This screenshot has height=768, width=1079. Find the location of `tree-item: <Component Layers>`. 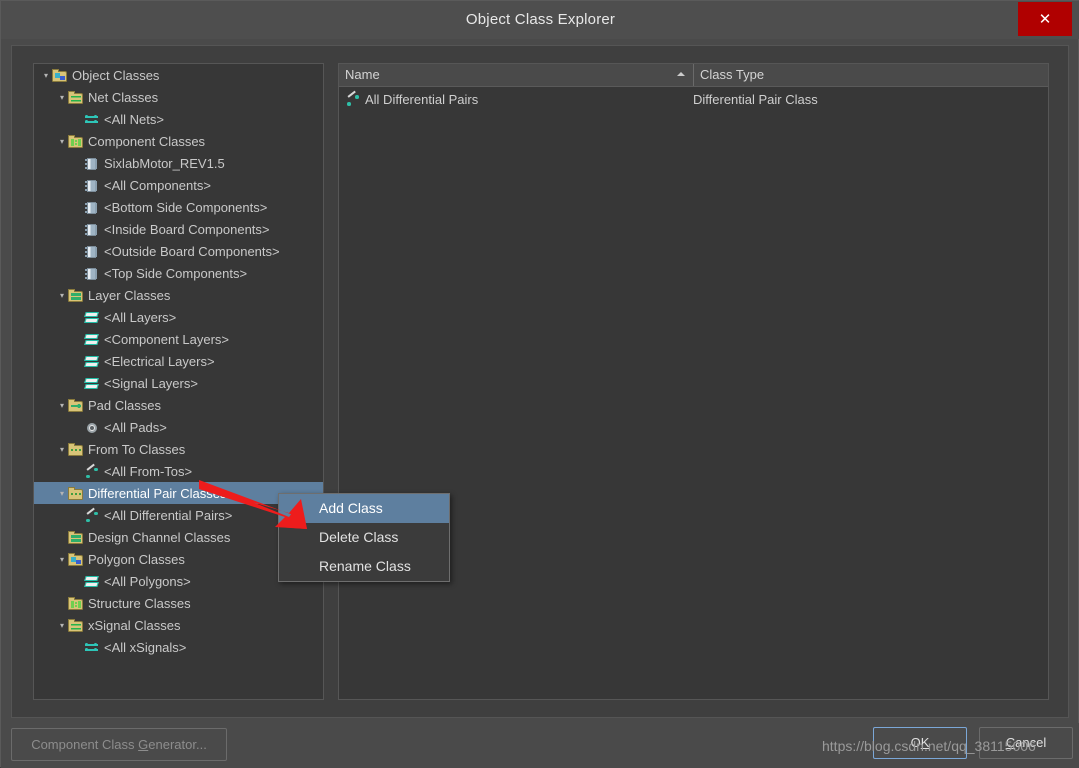

tree-item: <Component Layers> is located at coordinates (178, 339).